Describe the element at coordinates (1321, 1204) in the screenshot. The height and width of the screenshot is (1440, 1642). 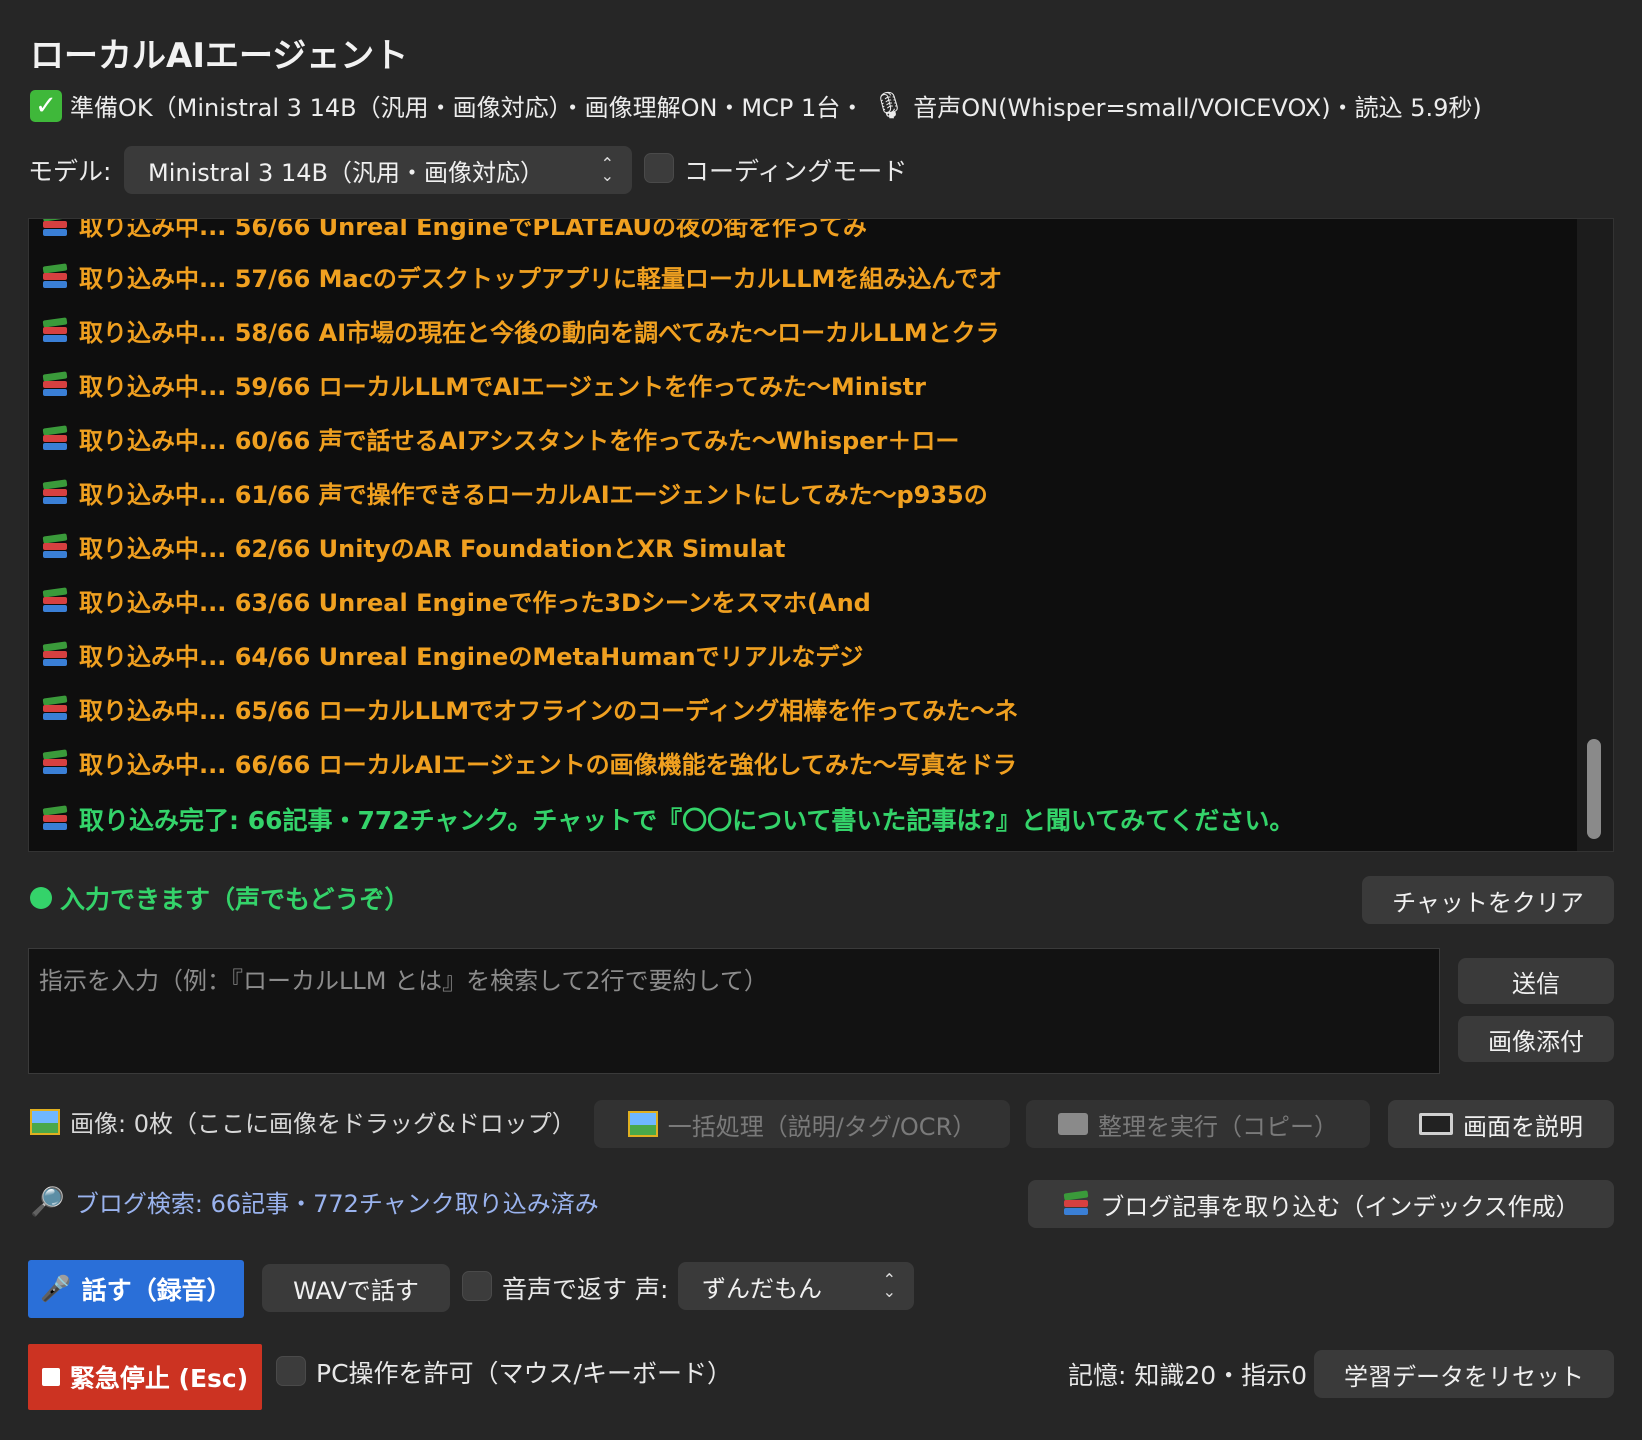
I see `import-blog-button: ブログ記事を取り込む（インデックス作成）` at that location.